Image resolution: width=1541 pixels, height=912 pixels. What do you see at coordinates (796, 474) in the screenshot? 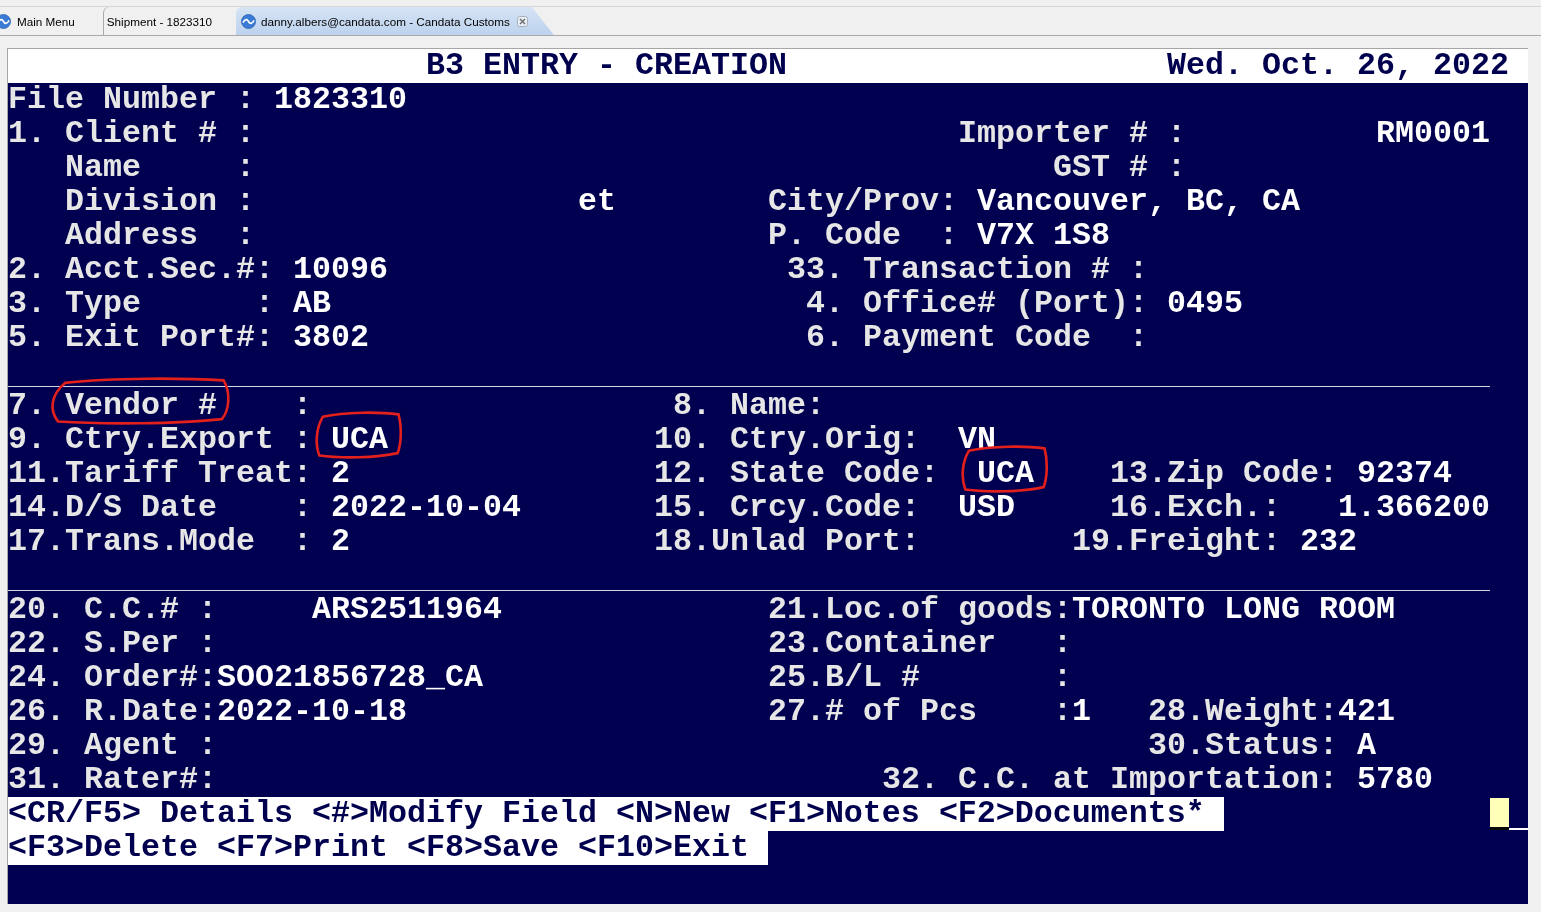
I see `field-label: 12. State Code:` at bounding box center [796, 474].